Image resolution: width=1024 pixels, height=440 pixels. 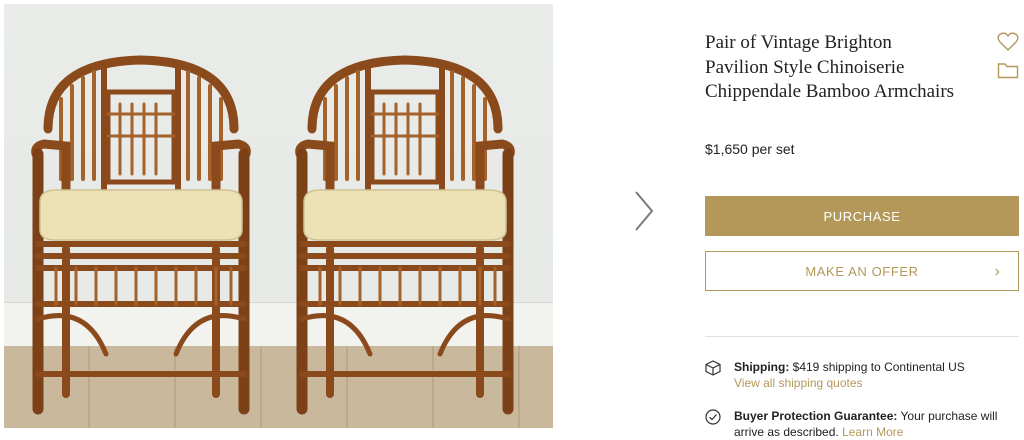 I want to click on purchase-button: PURCHASE, so click(x=862, y=216).